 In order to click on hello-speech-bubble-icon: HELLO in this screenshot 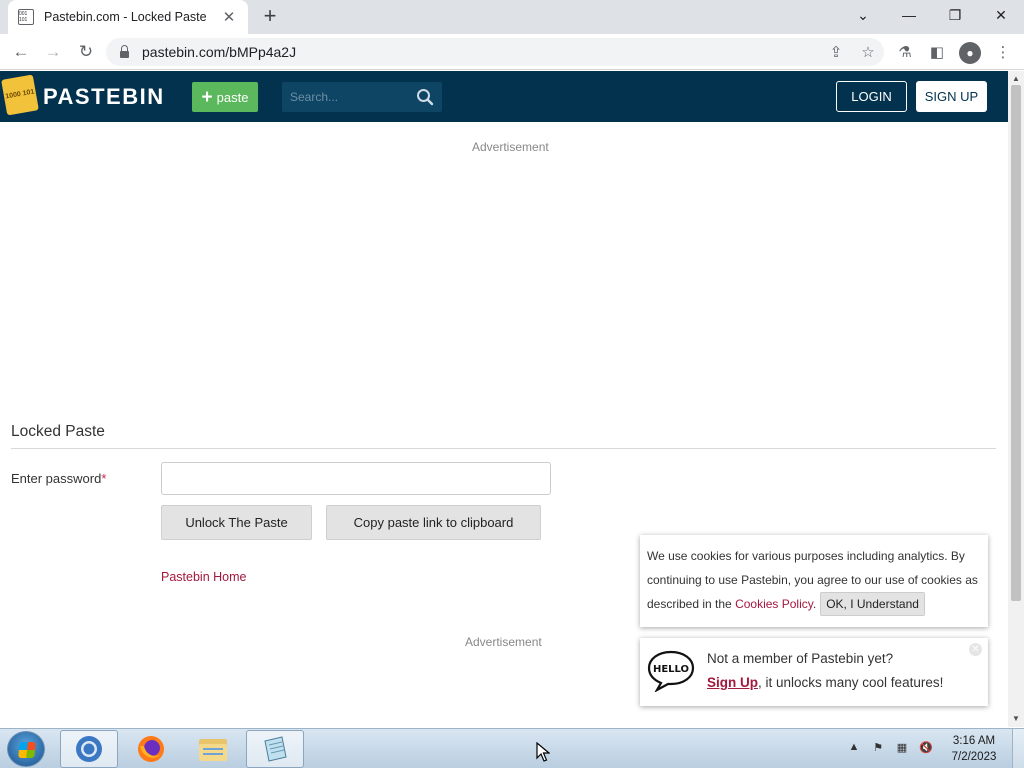, I will do `click(671, 671)`.